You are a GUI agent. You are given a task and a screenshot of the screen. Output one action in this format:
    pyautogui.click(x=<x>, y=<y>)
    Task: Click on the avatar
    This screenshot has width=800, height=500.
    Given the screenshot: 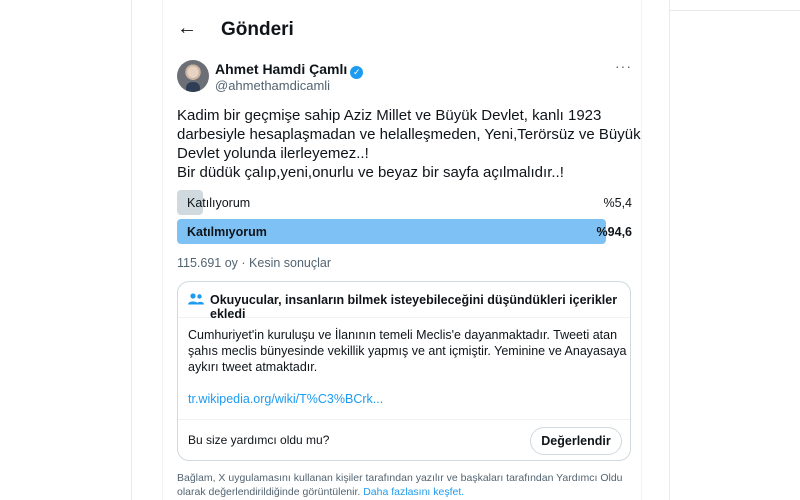 What is the action you would take?
    pyautogui.click(x=193, y=76)
    